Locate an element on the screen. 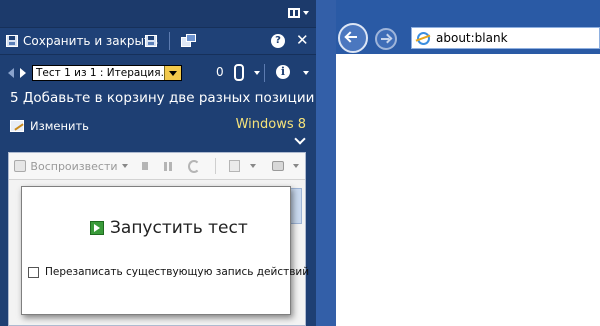  stop-button is located at coordinates (145, 166).